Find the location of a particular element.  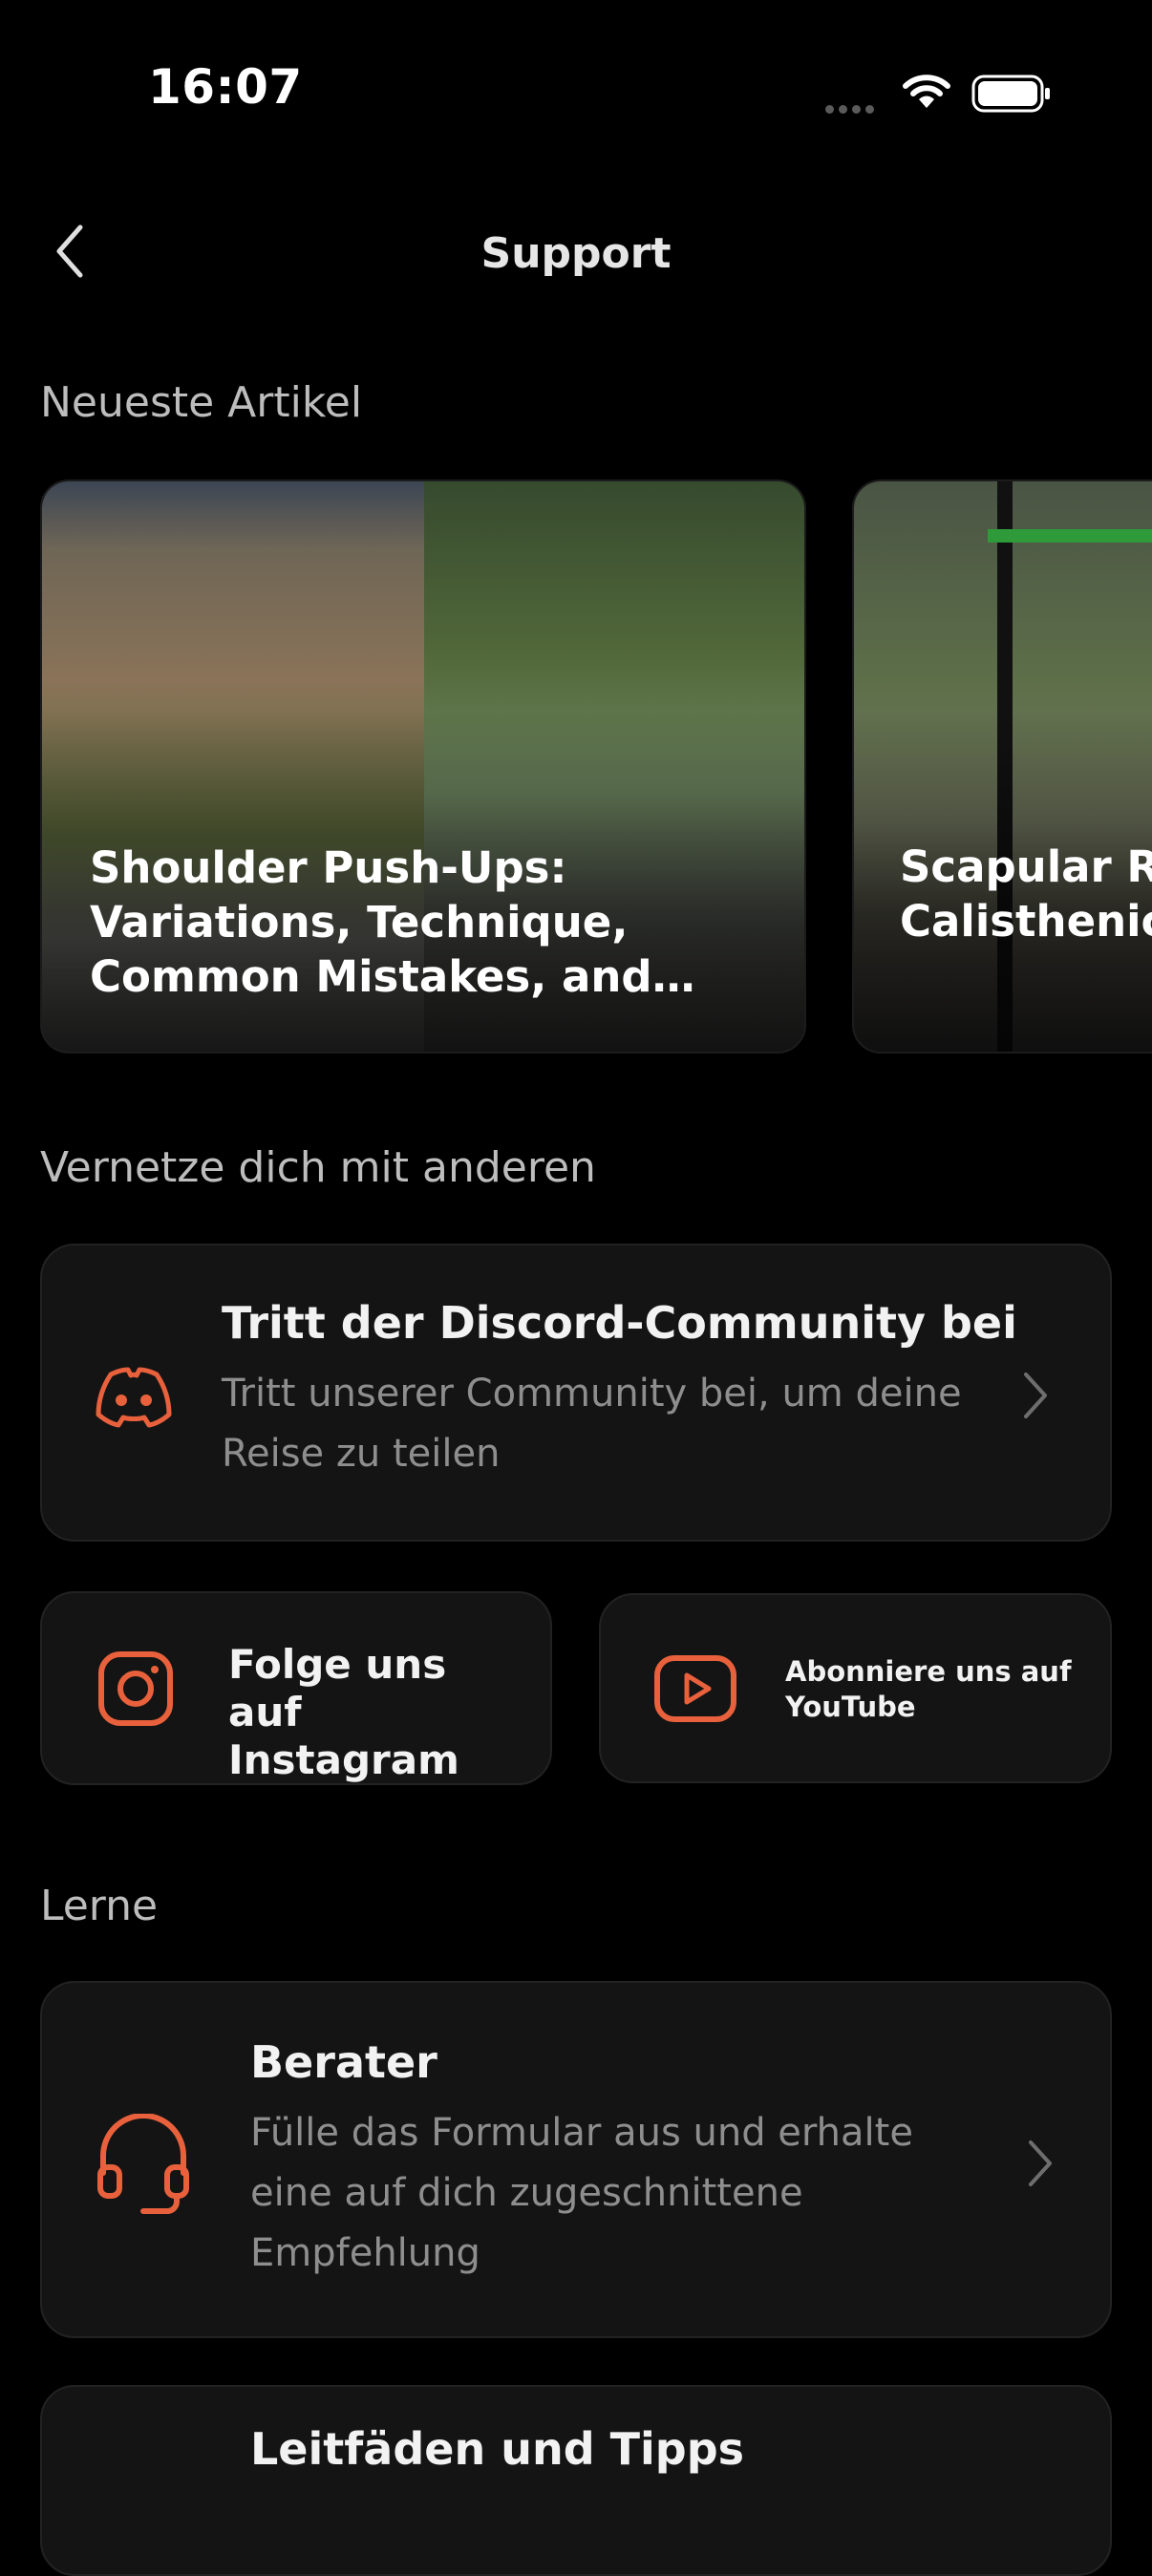

section-title-learn: Lerne is located at coordinates (99, 1906).